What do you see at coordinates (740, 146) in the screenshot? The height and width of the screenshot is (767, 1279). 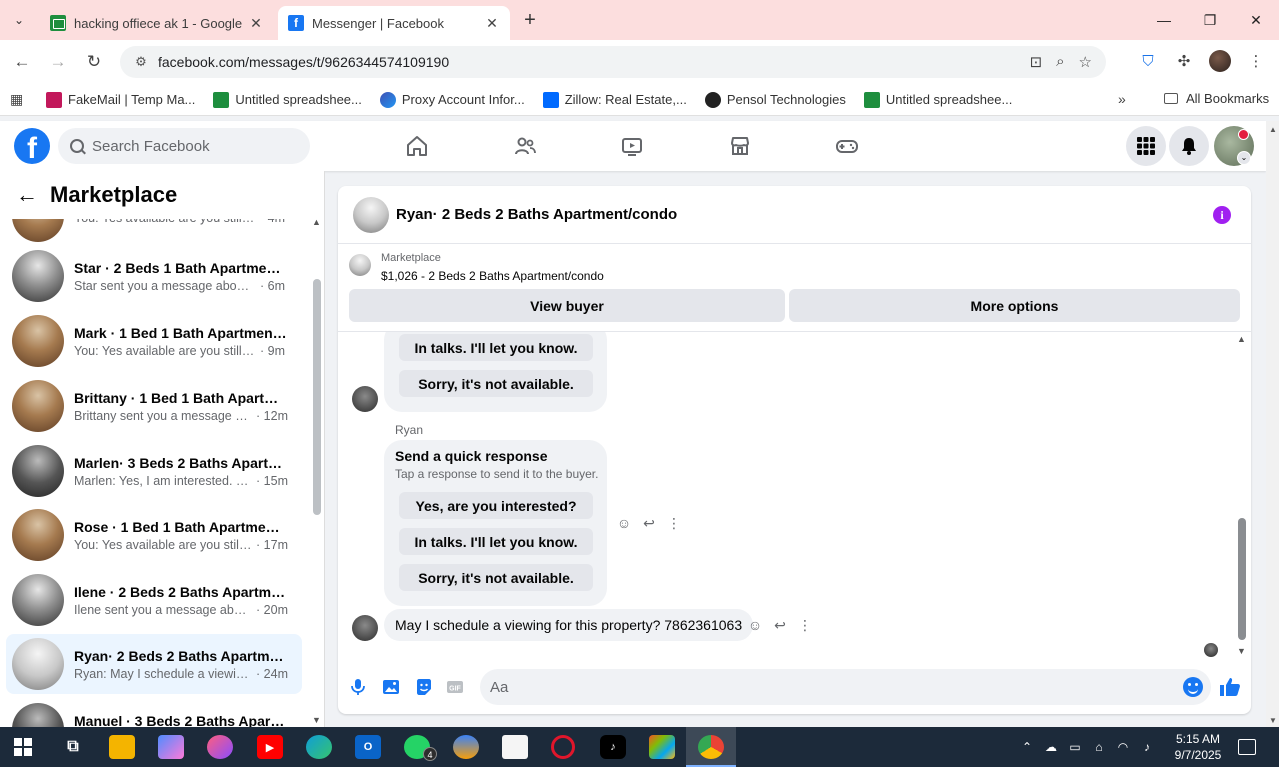 I see `marketplace-icon` at bounding box center [740, 146].